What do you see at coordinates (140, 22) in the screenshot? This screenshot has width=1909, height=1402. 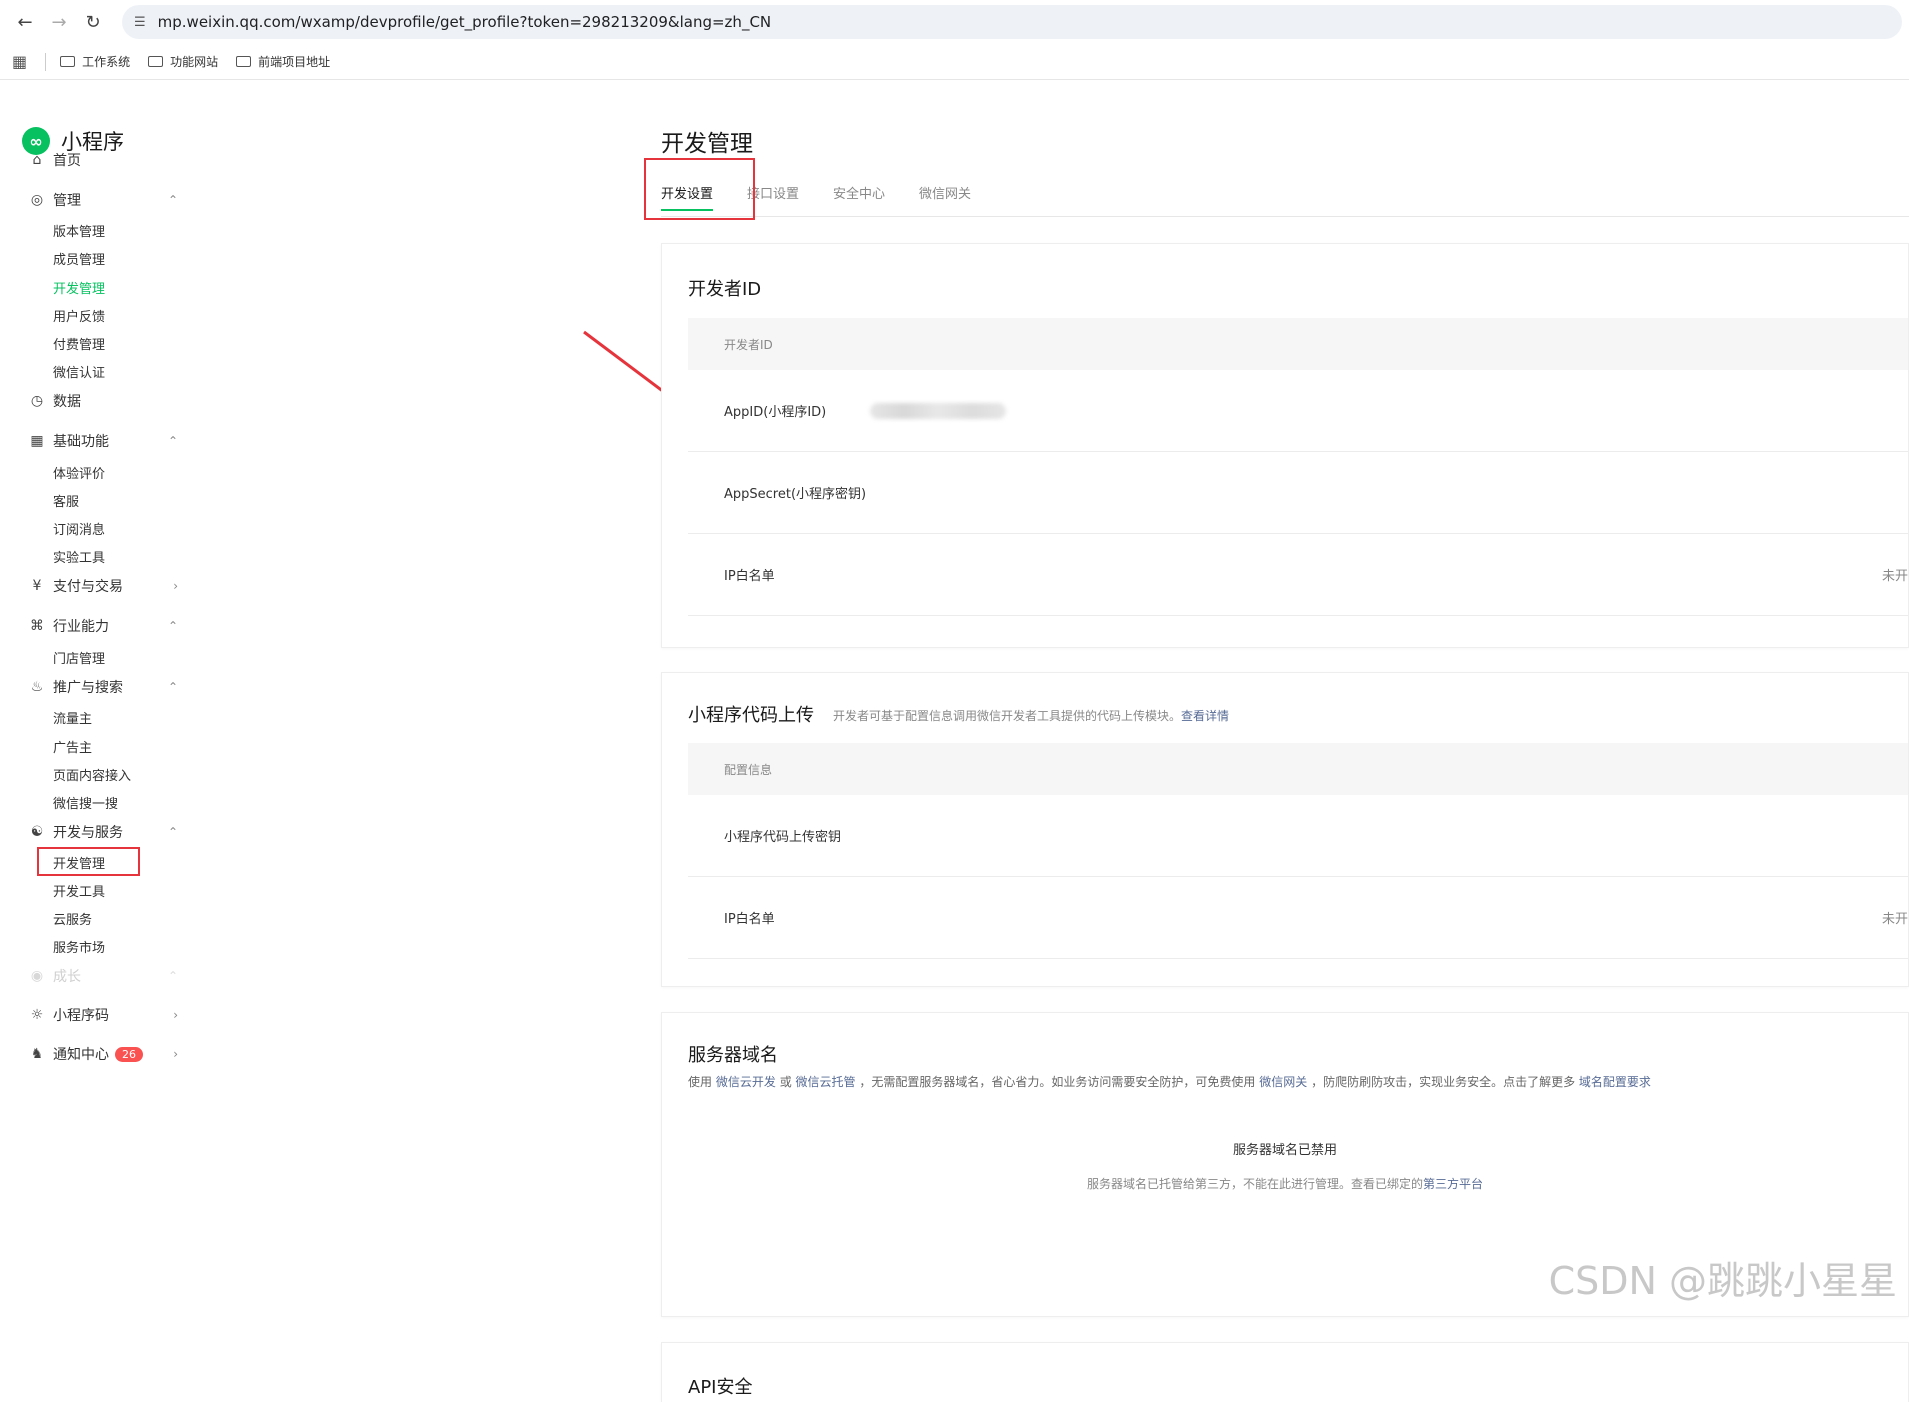 I see `site-info-icon: ☰` at bounding box center [140, 22].